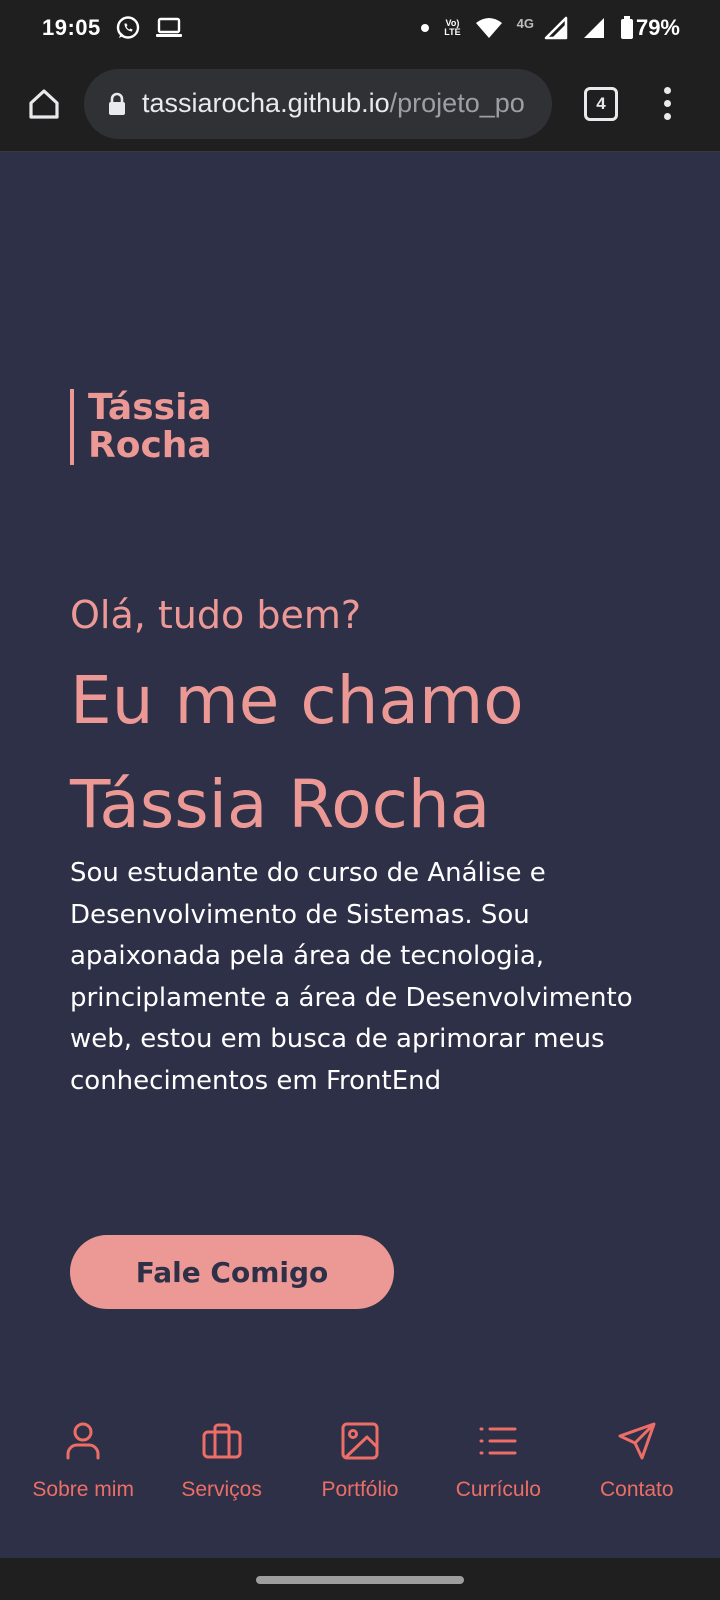  Describe the element at coordinates (72, 427) in the screenshot. I see `logo-bar` at that location.